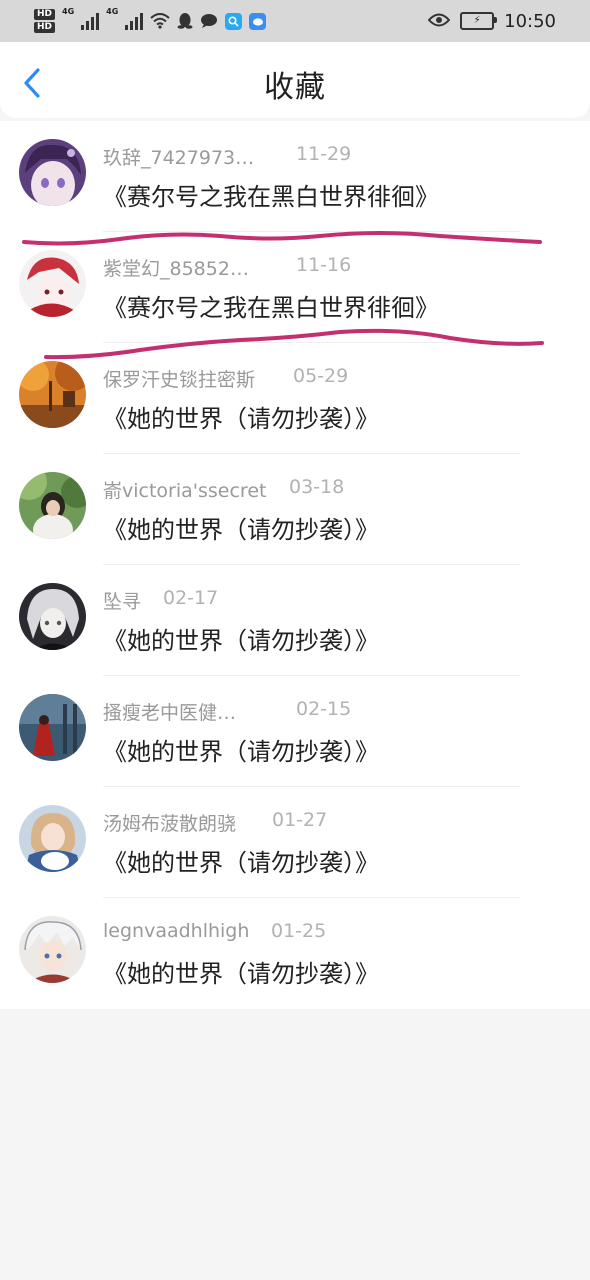 The height and width of the screenshot is (1280, 590). What do you see at coordinates (324, 265) in the screenshot?
I see `item-date: 11-16` at bounding box center [324, 265].